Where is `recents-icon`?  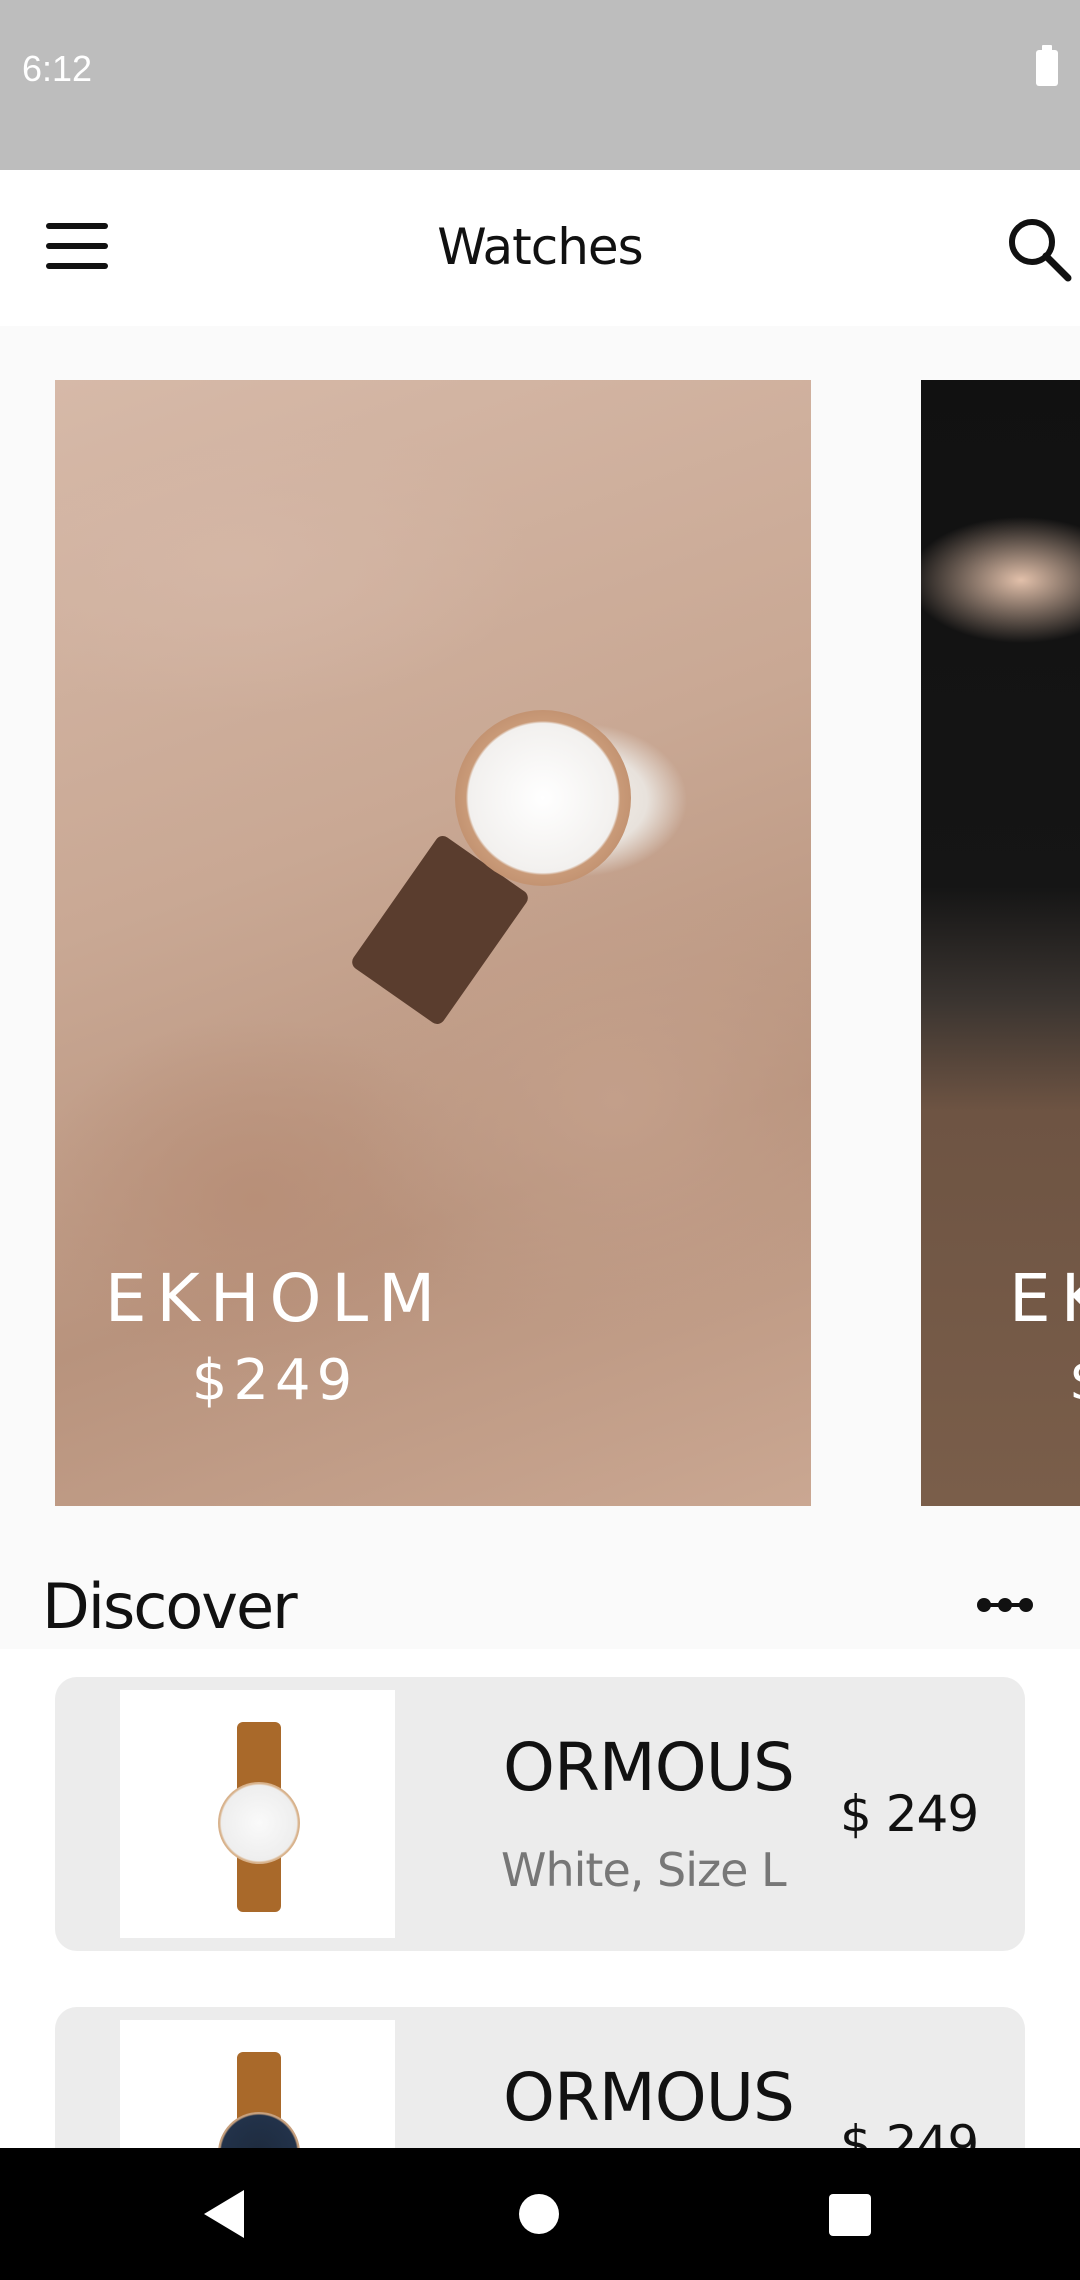 recents-icon is located at coordinates (850, 2215).